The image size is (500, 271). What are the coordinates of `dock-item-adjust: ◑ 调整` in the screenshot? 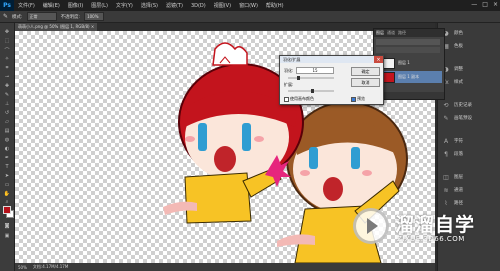 It's located at (469, 69).